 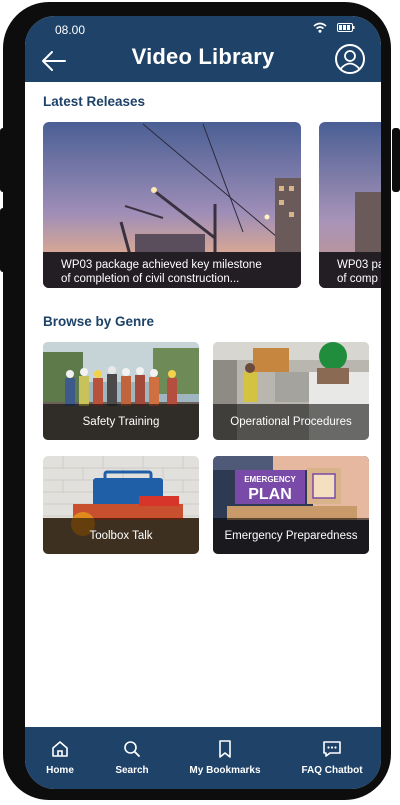 What do you see at coordinates (359, 265) in the screenshot?
I see `caption-line: WP03 pa` at bounding box center [359, 265].